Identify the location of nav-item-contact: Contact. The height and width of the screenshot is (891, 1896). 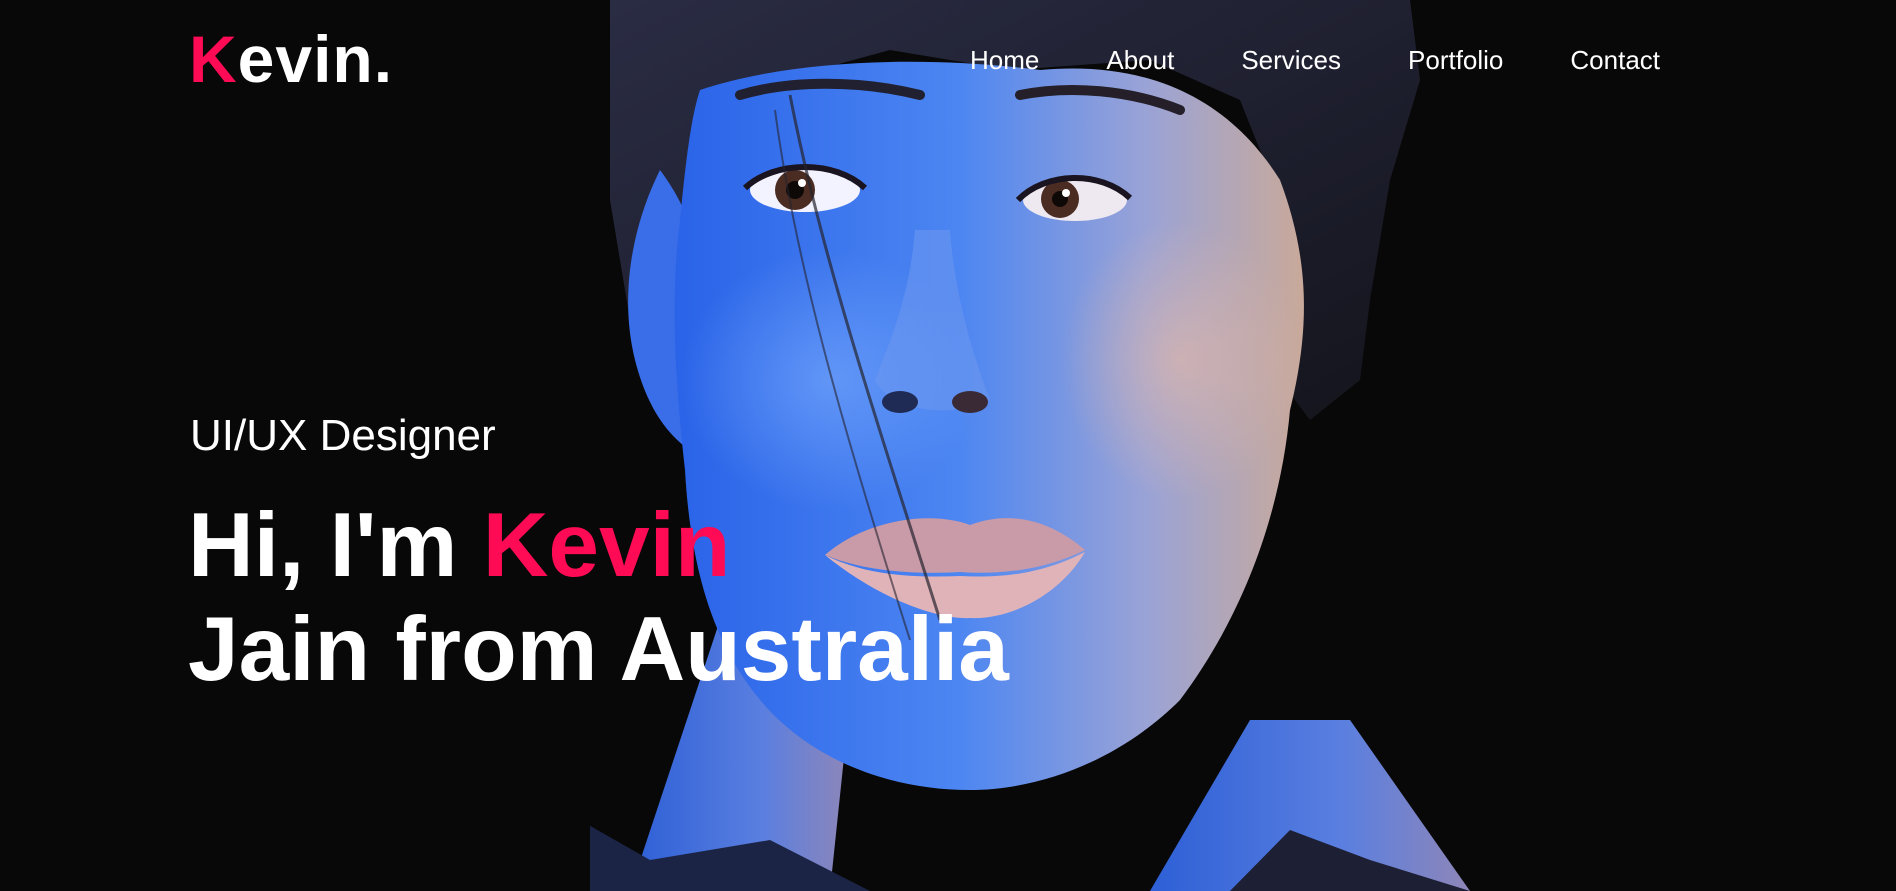
(1615, 60).